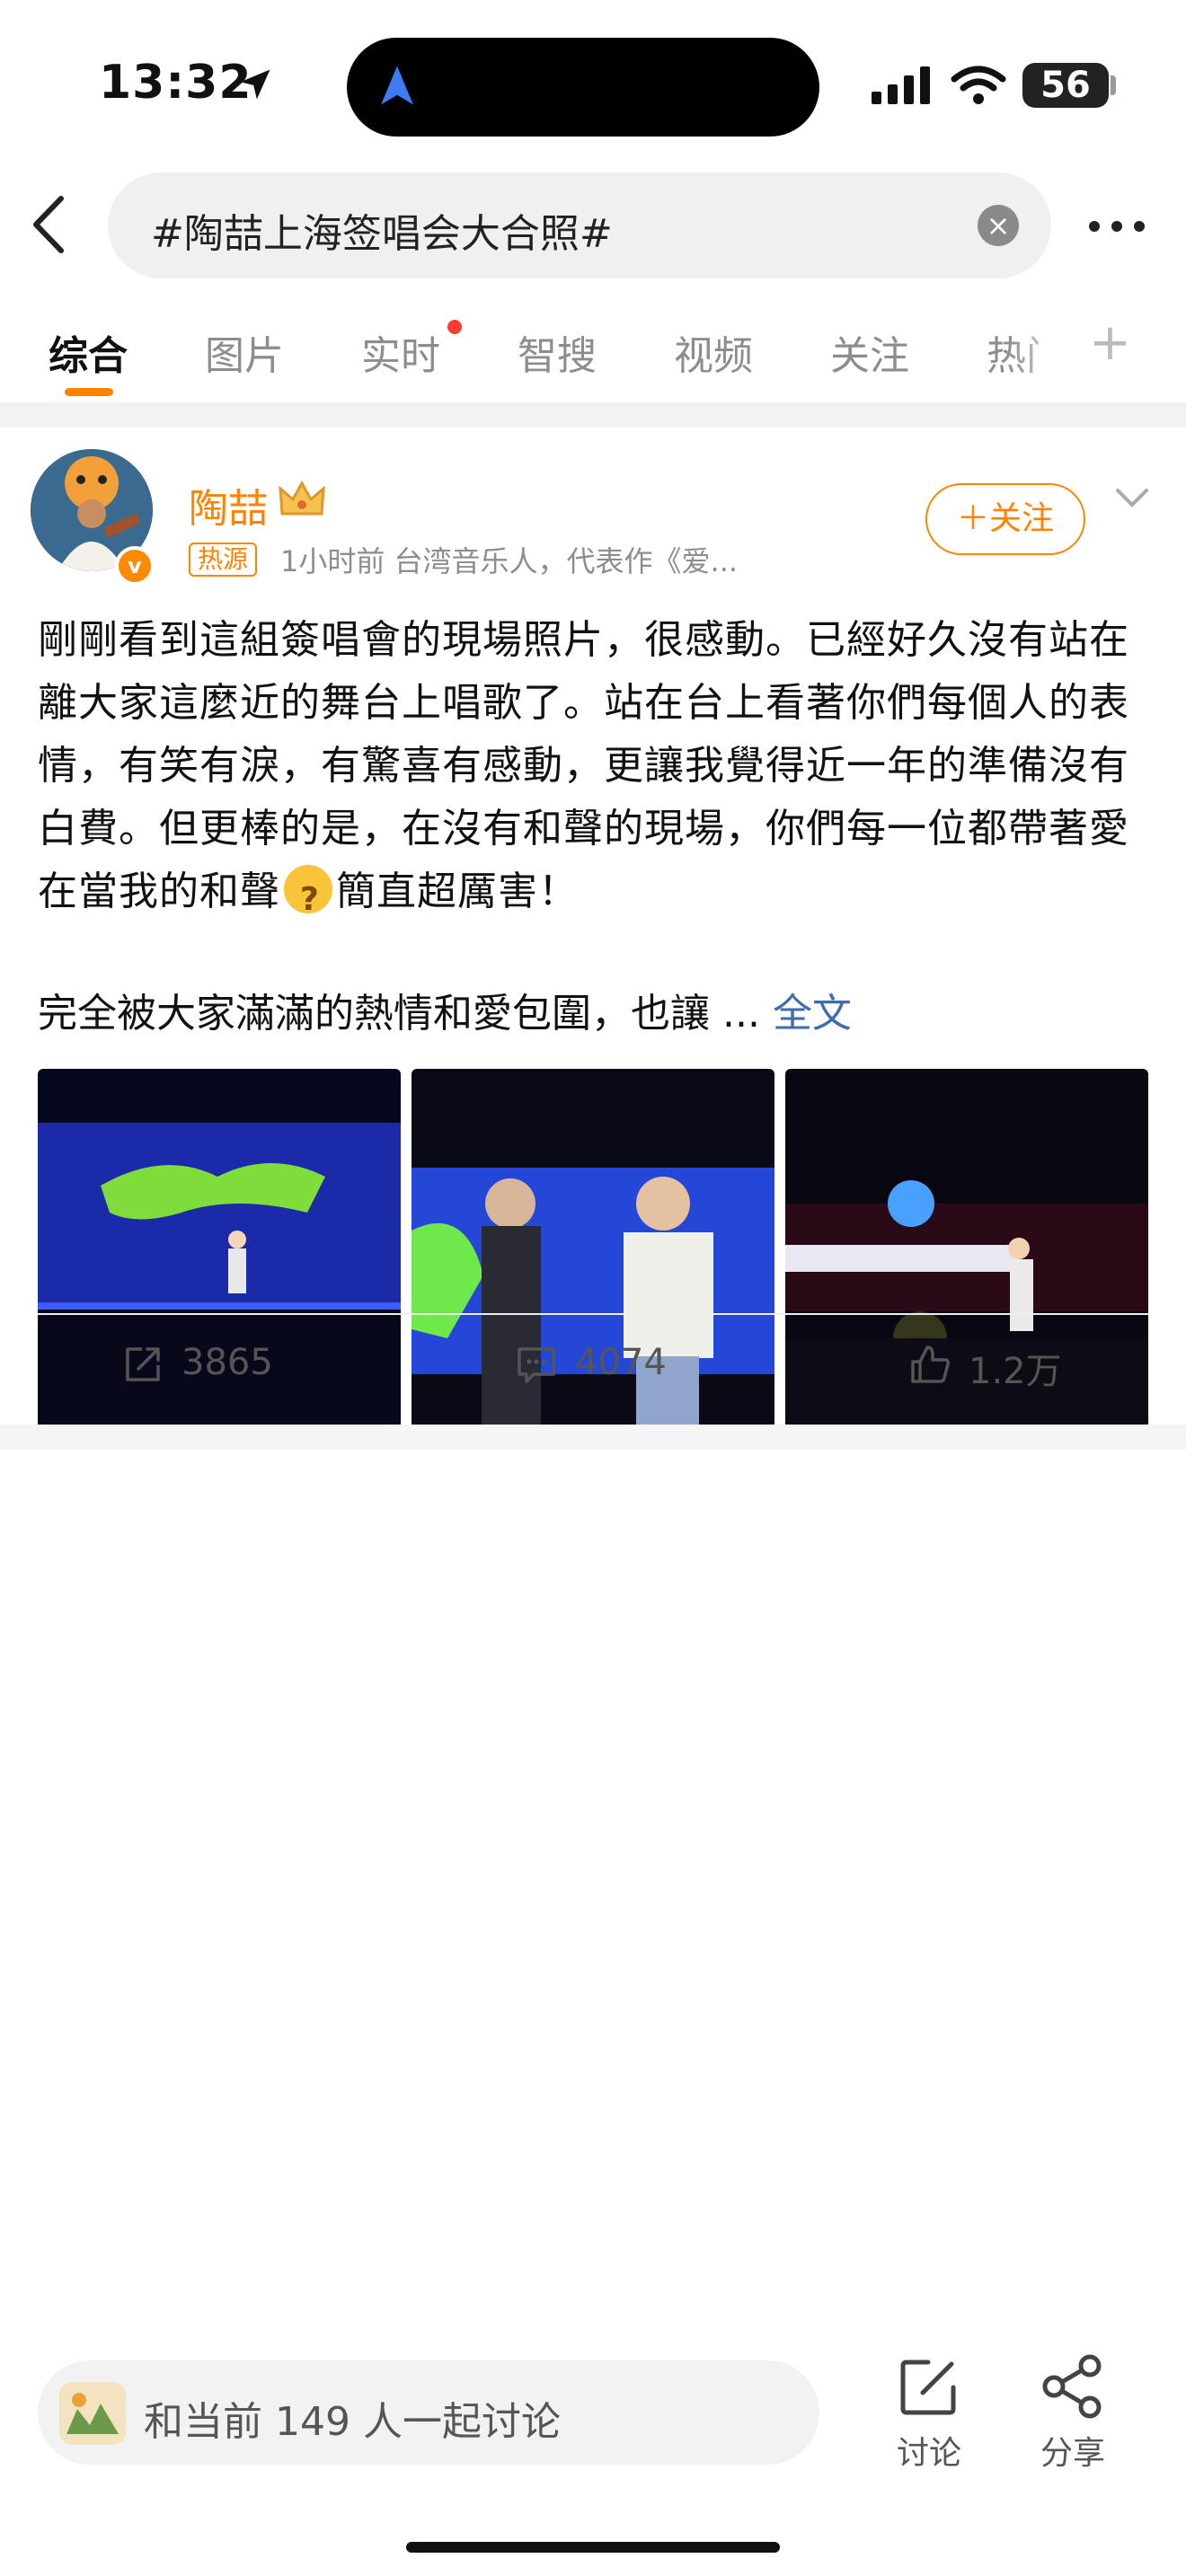 Image resolution: width=1186 pixels, height=2576 pixels. What do you see at coordinates (227, 1362) in the screenshot?
I see `repost-count: 3865` at bounding box center [227, 1362].